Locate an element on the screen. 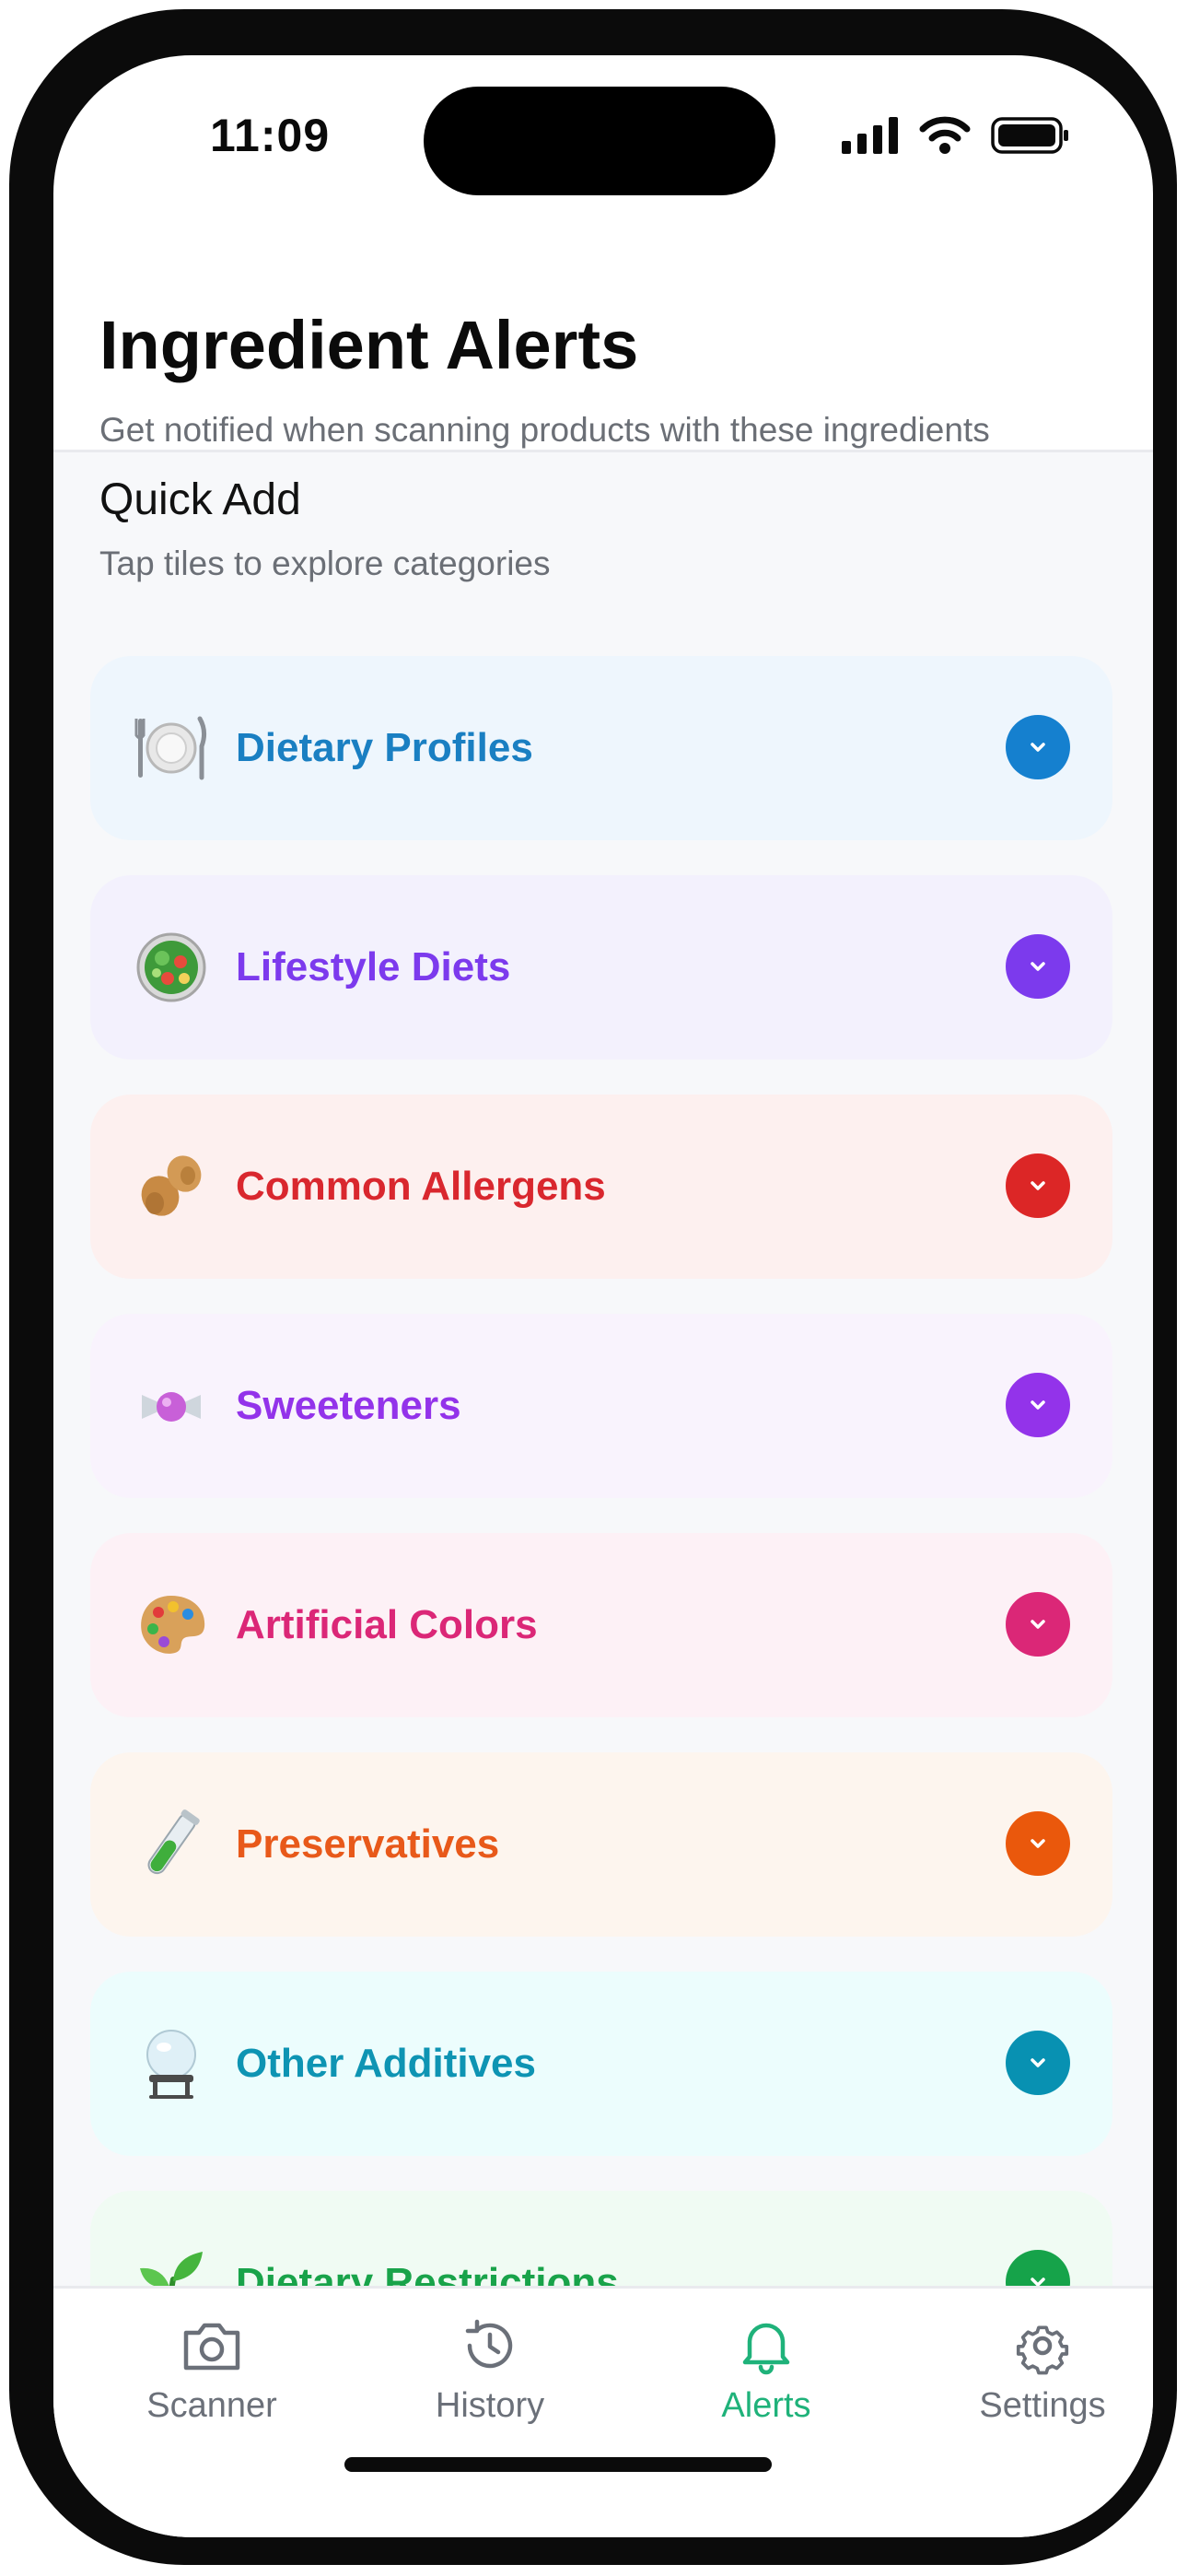 The height and width of the screenshot is (2576, 1188). quick-add-subtitle: Tap tiles to explore categories is located at coordinates (325, 563).